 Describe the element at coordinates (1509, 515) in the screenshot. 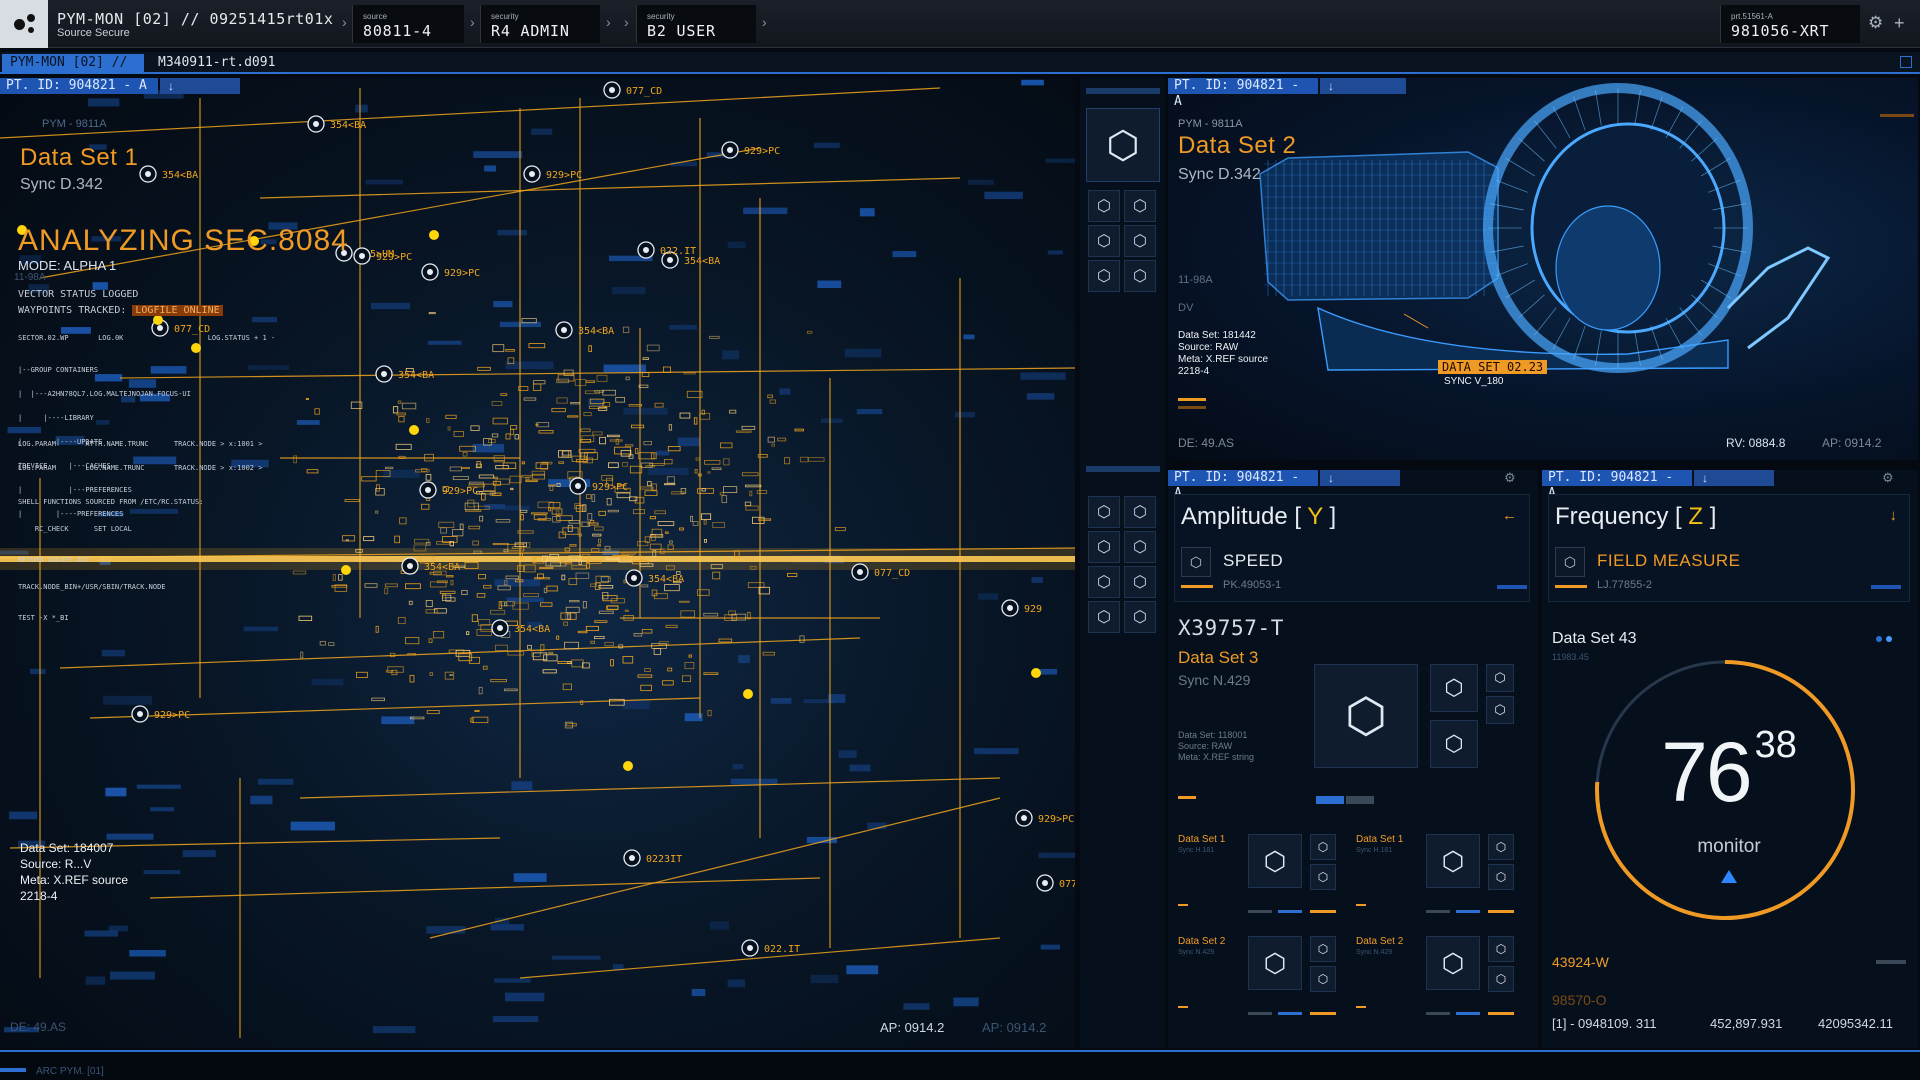

I see `arrow-left-icon: ←` at that location.